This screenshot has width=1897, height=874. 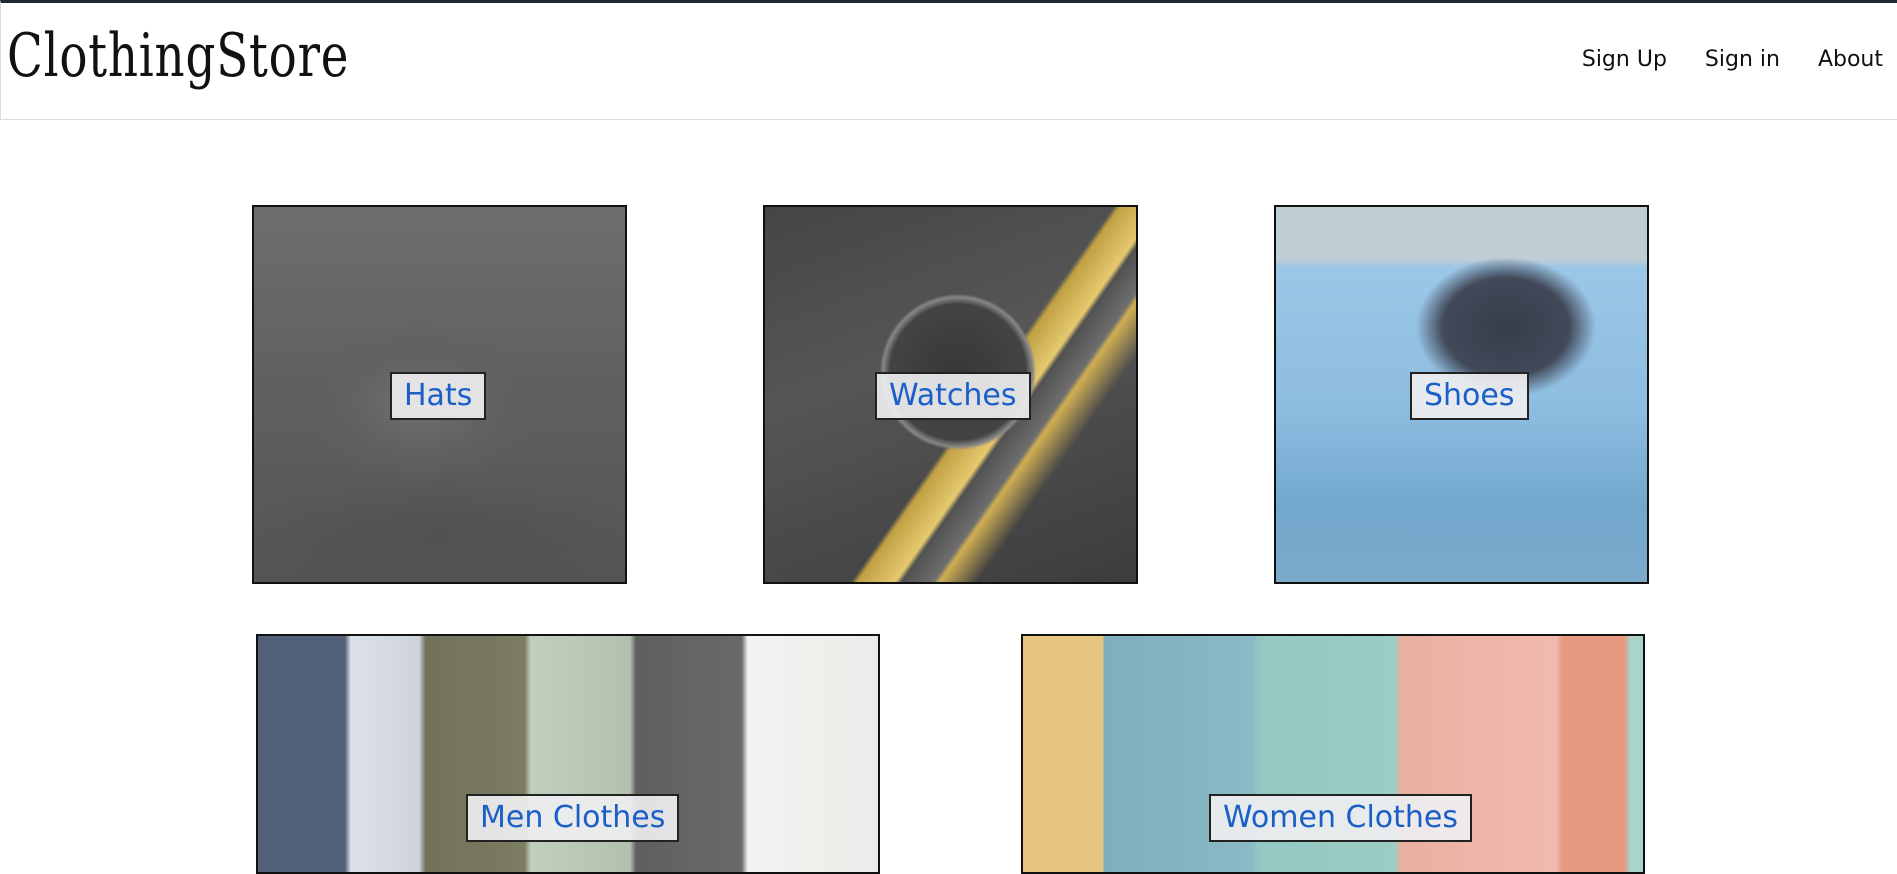 I want to click on main-nav: Sign Up Sign in About, so click(x=1732, y=59).